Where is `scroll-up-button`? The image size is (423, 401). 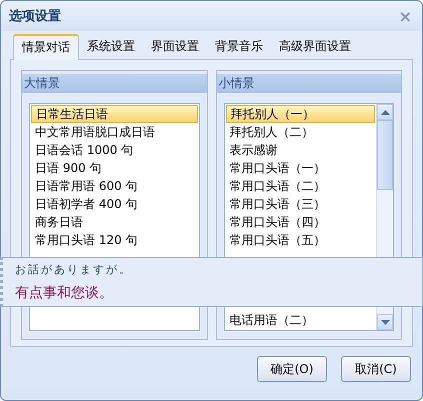 scroll-up-button is located at coordinates (385, 112).